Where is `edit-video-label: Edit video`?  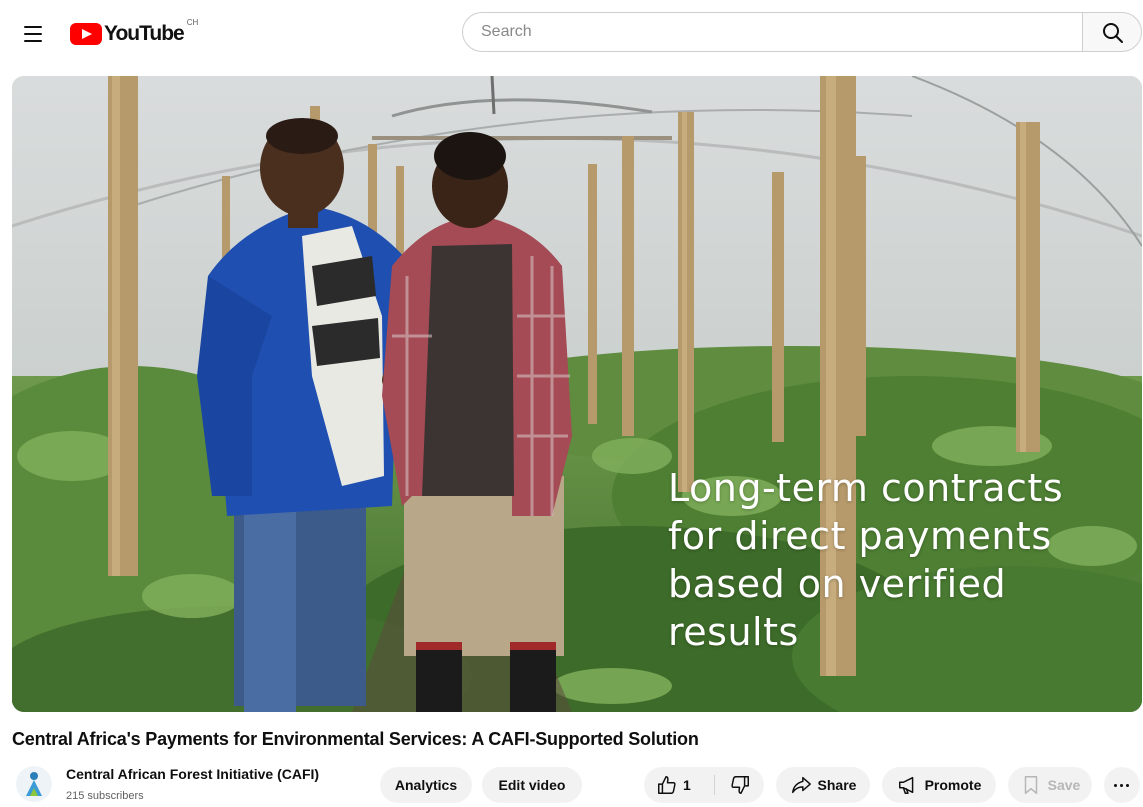 edit-video-label: Edit video is located at coordinates (532, 785).